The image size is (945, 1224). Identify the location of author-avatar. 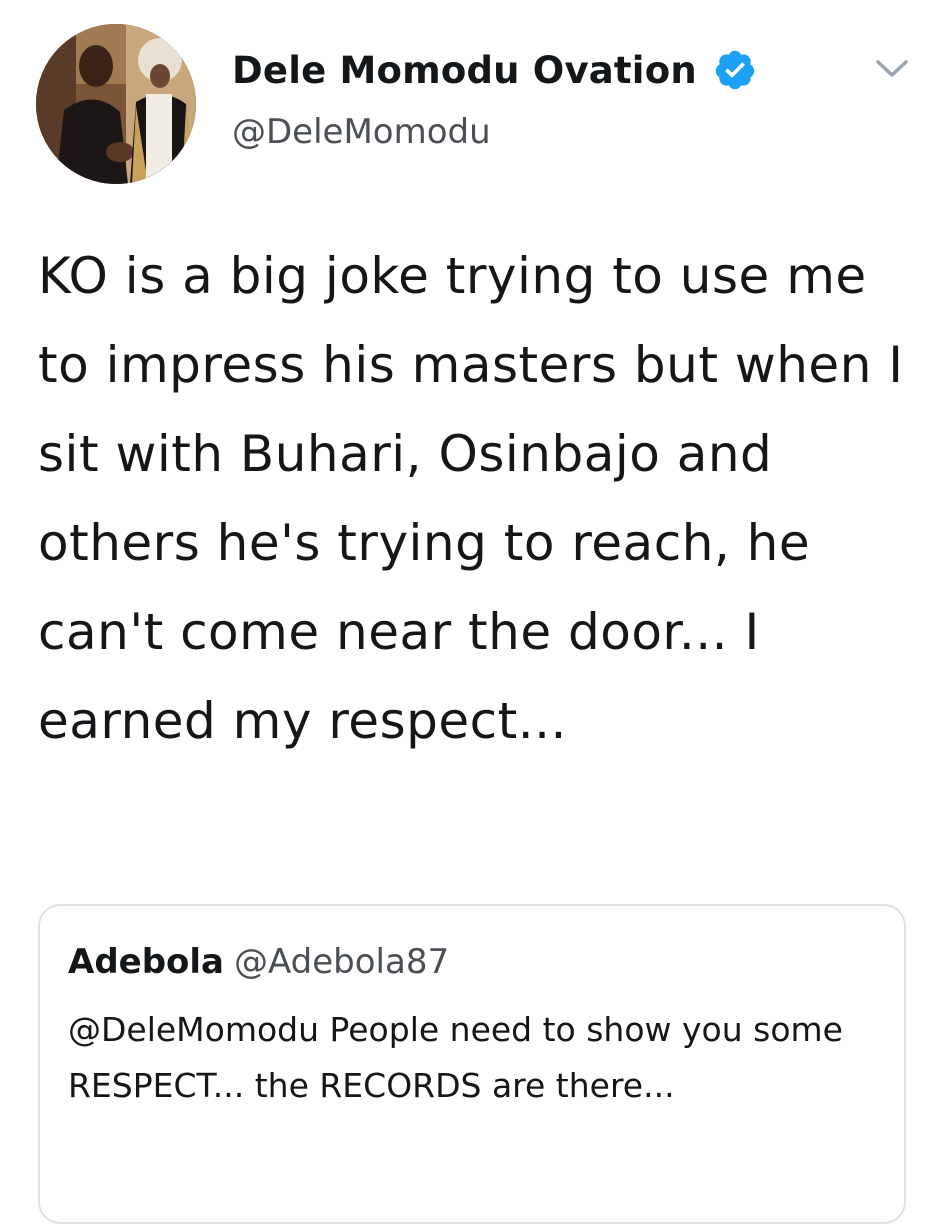
(116, 104).